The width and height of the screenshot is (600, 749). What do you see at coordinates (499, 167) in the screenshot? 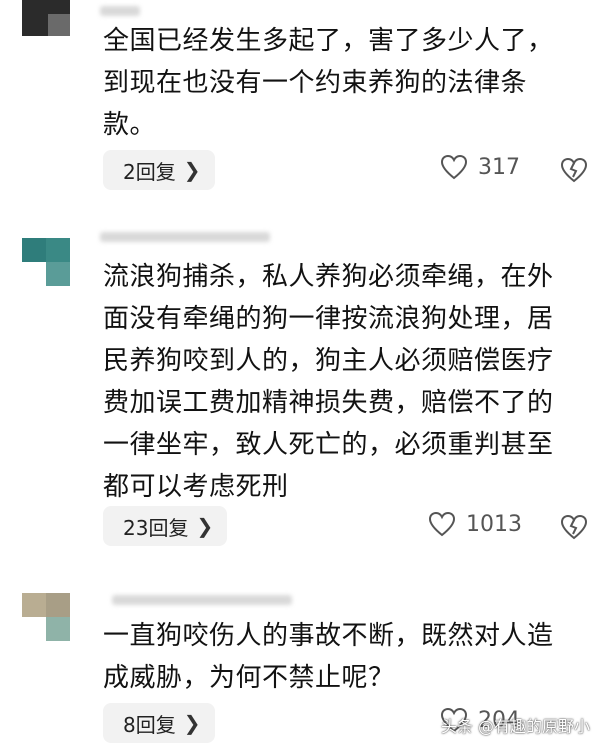
I see `like-count: 317` at bounding box center [499, 167].